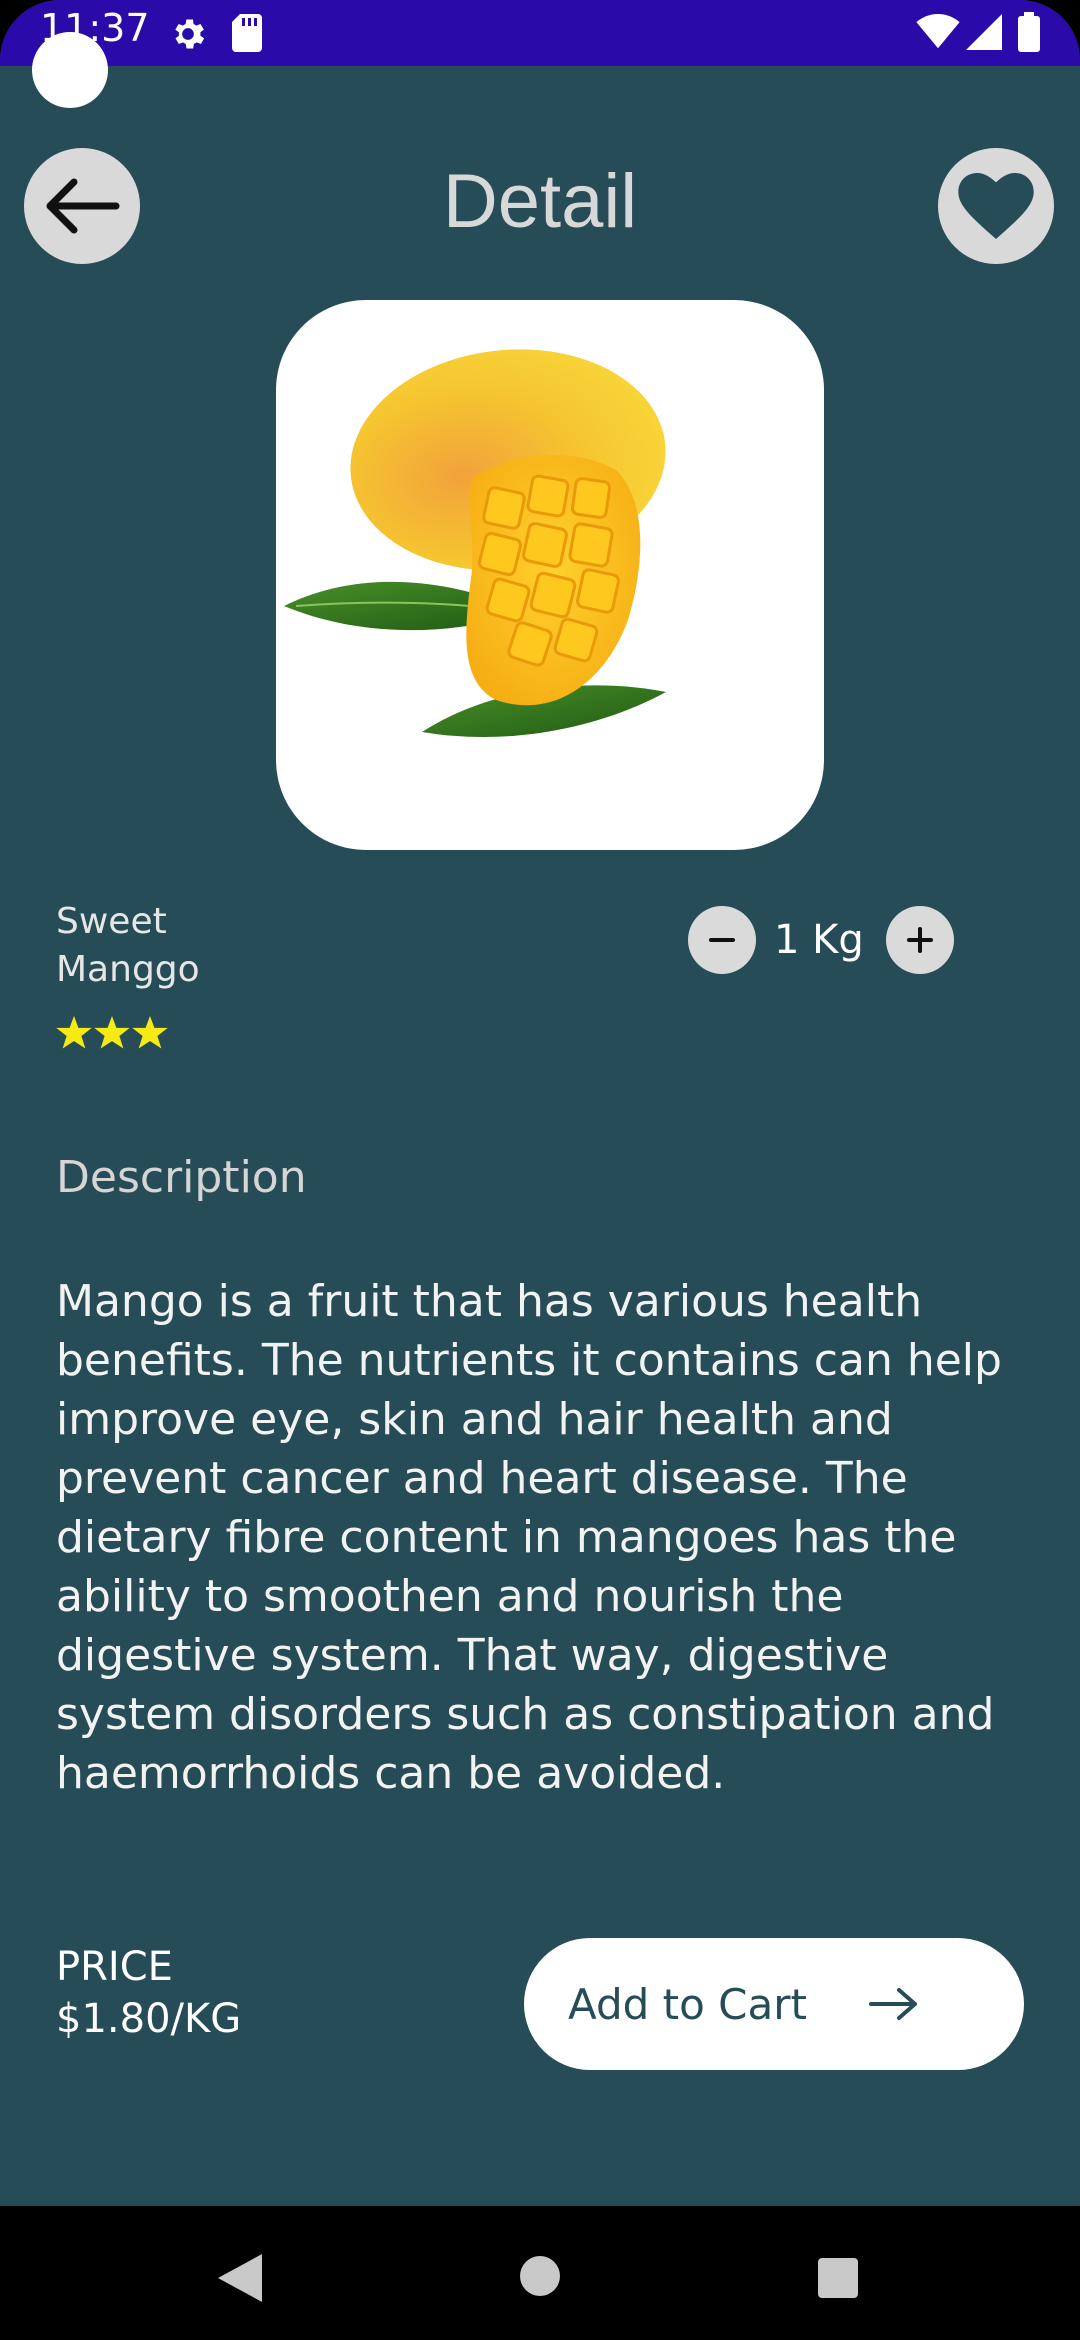  Describe the element at coordinates (540, 2276) in the screenshot. I see `nav-home-icon` at that location.